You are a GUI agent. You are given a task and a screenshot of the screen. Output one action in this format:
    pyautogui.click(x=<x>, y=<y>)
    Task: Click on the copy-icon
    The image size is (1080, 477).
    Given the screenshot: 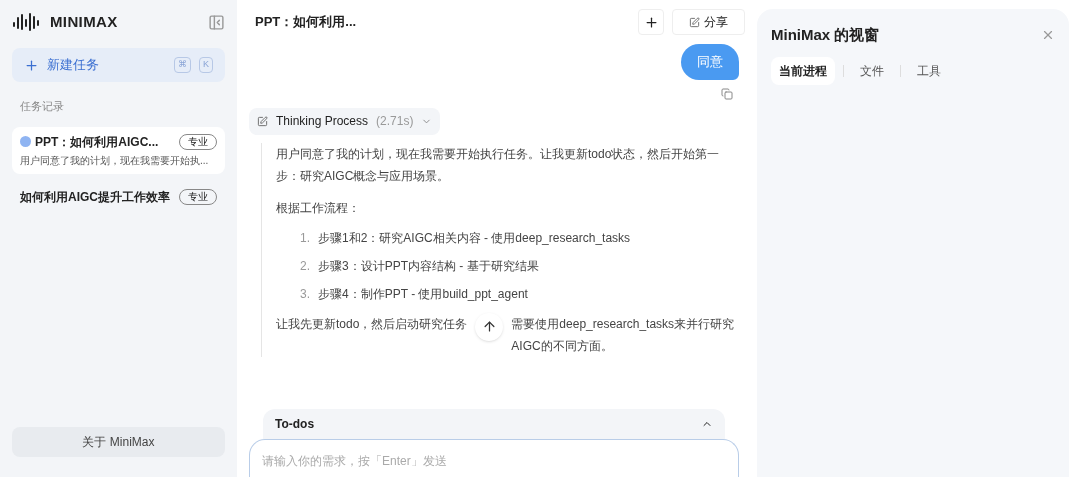 What is the action you would take?
    pyautogui.click(x=727, y=93)
    